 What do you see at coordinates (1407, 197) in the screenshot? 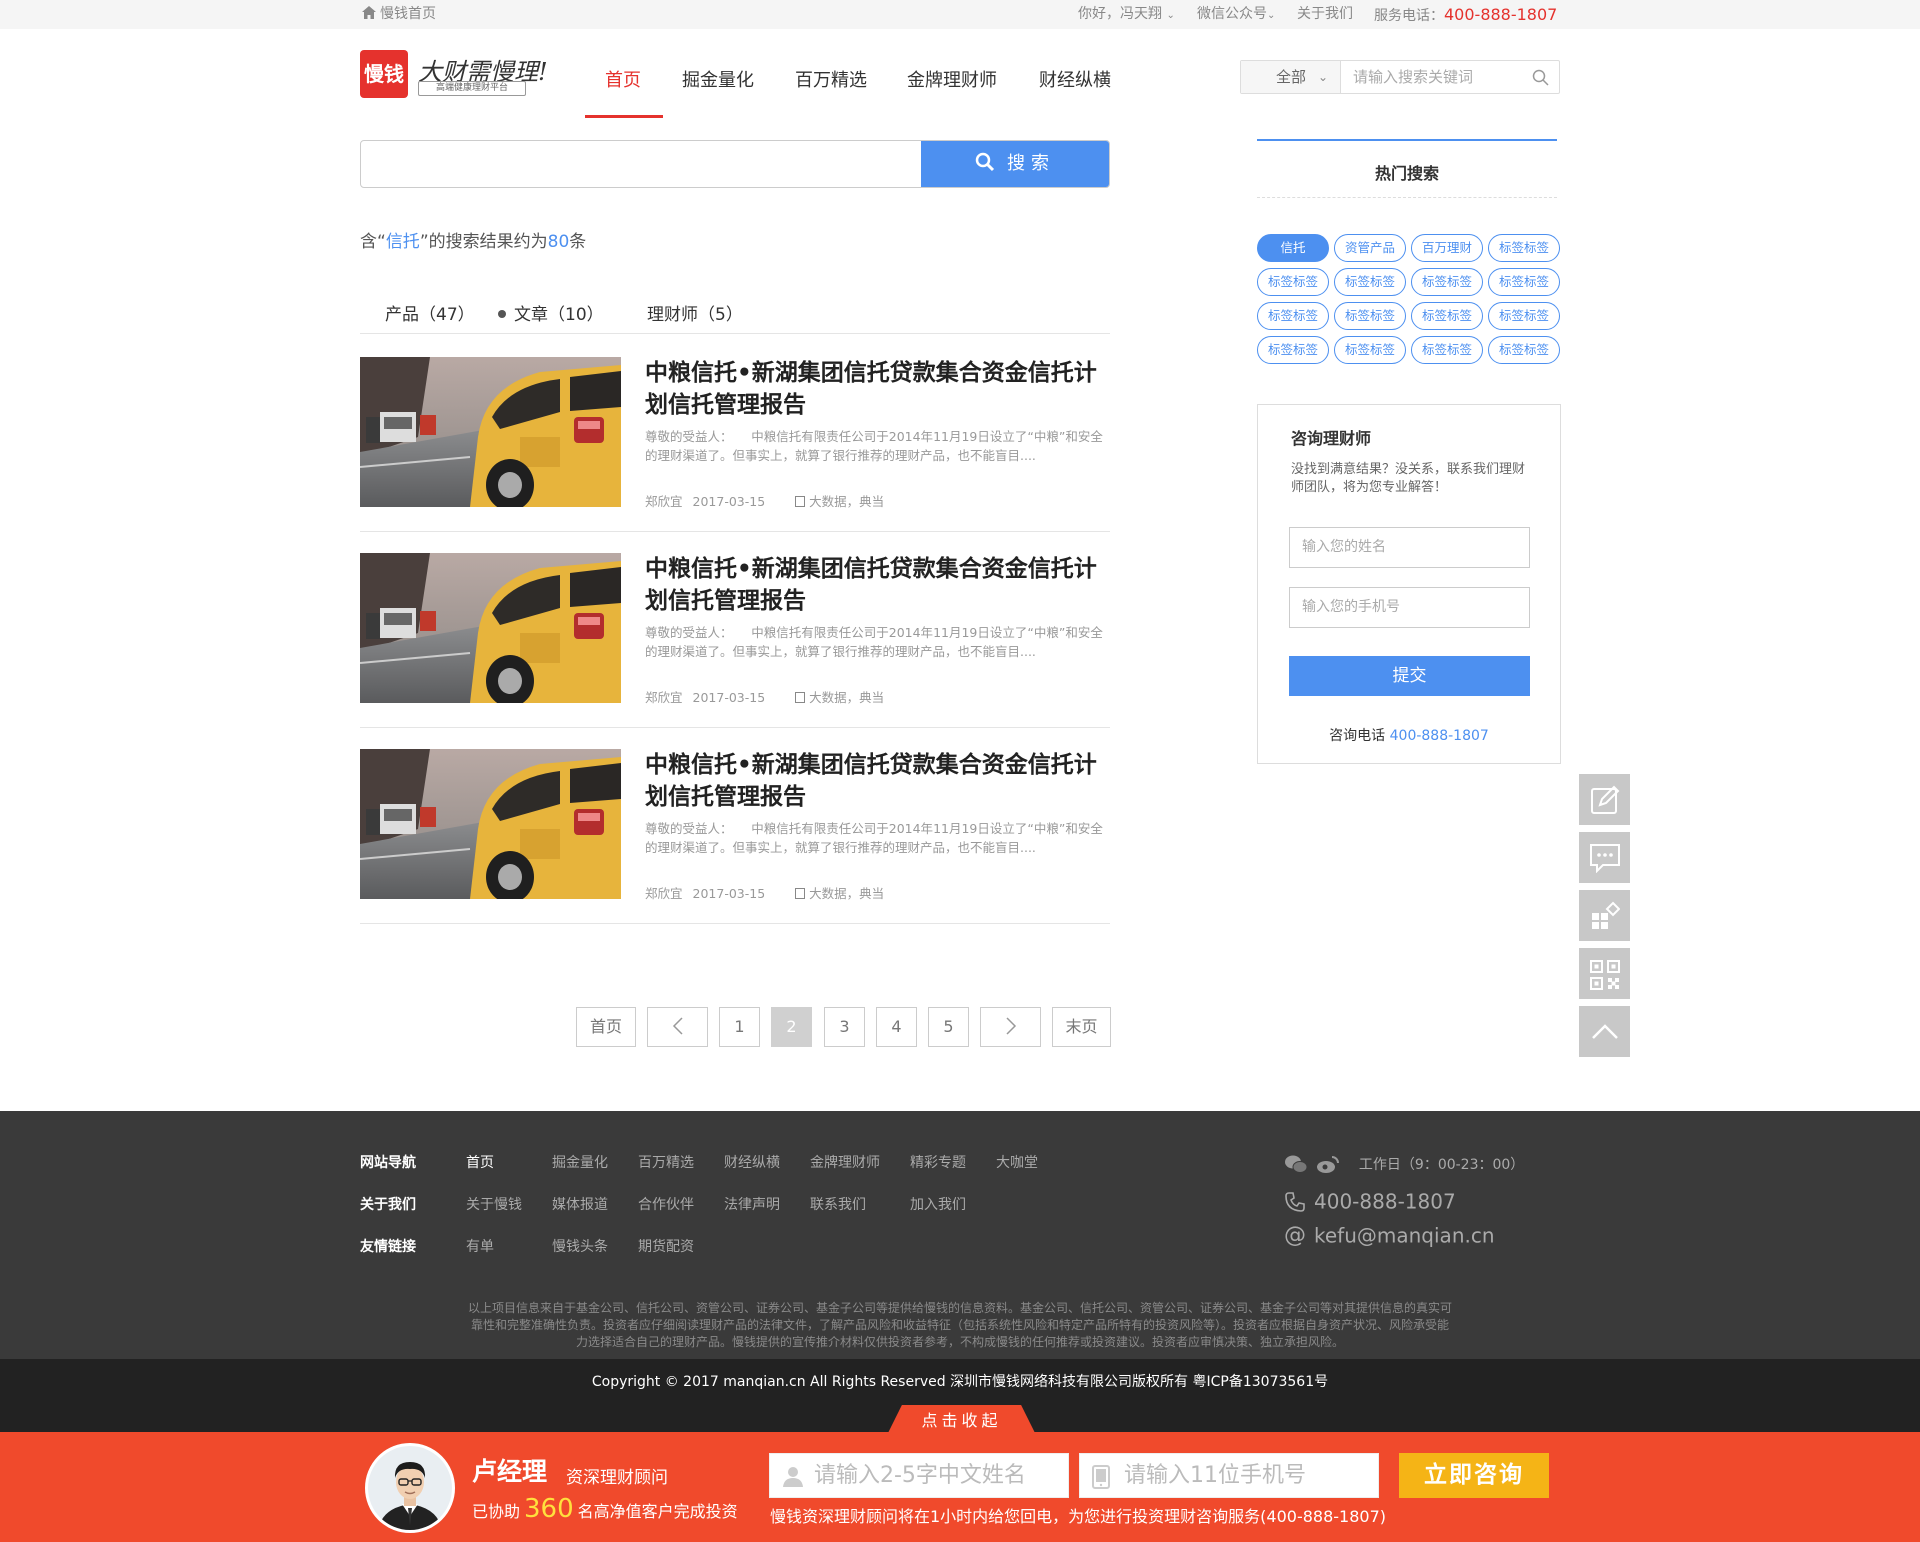
I see `hot-search-divider` at bounding box center [1407, 197].